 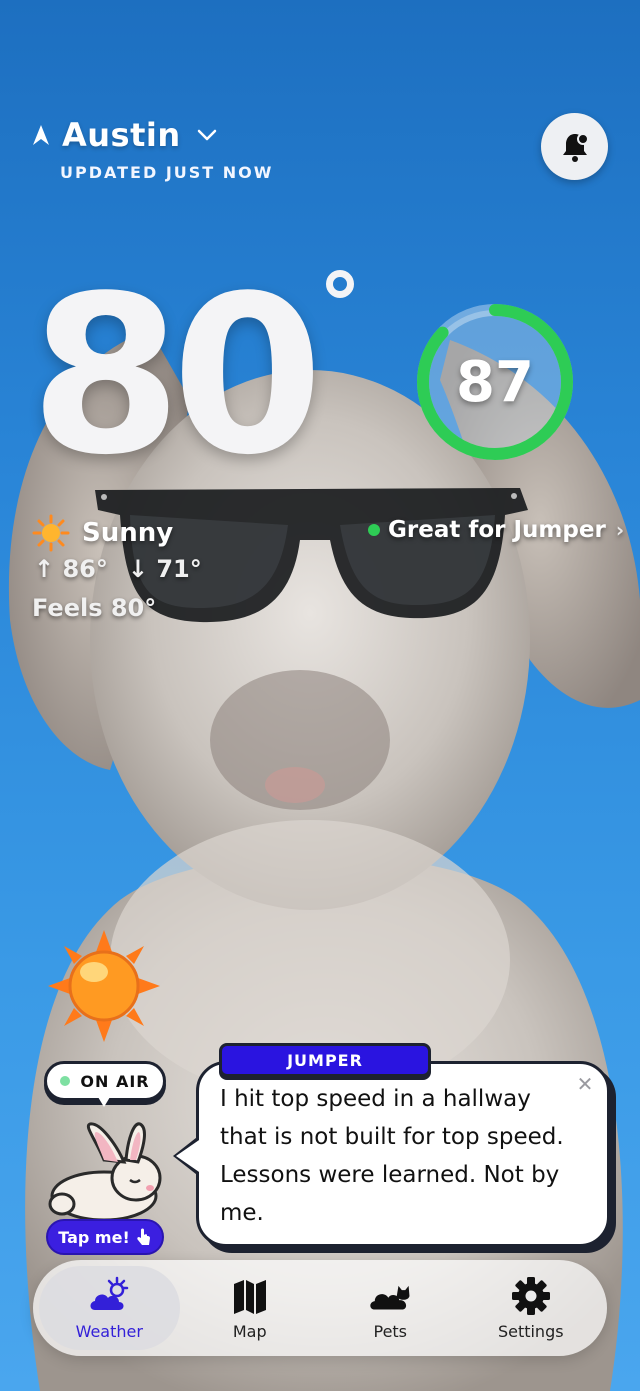 What do you see at coordinates (390, 1331) in the screenshot?
I see `tab-label: Pets` at bounding box center [390, 1331].